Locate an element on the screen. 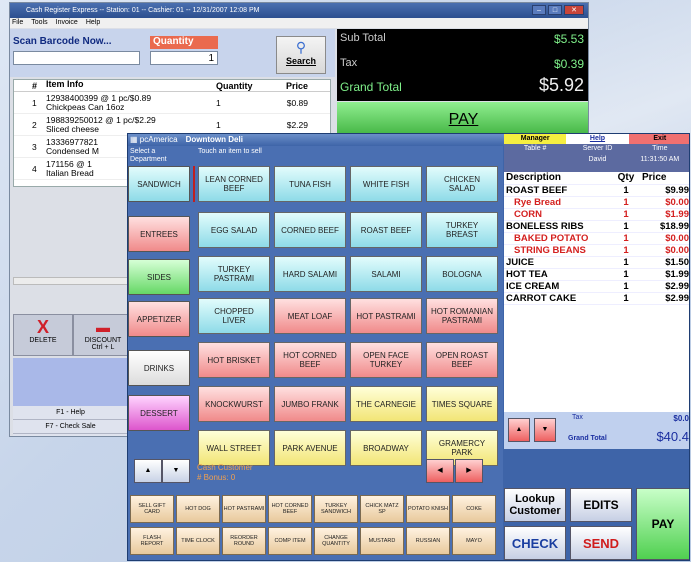 The image size is (691, 562). grand-total-value: $5.92 is located at coordinates (561, 85).